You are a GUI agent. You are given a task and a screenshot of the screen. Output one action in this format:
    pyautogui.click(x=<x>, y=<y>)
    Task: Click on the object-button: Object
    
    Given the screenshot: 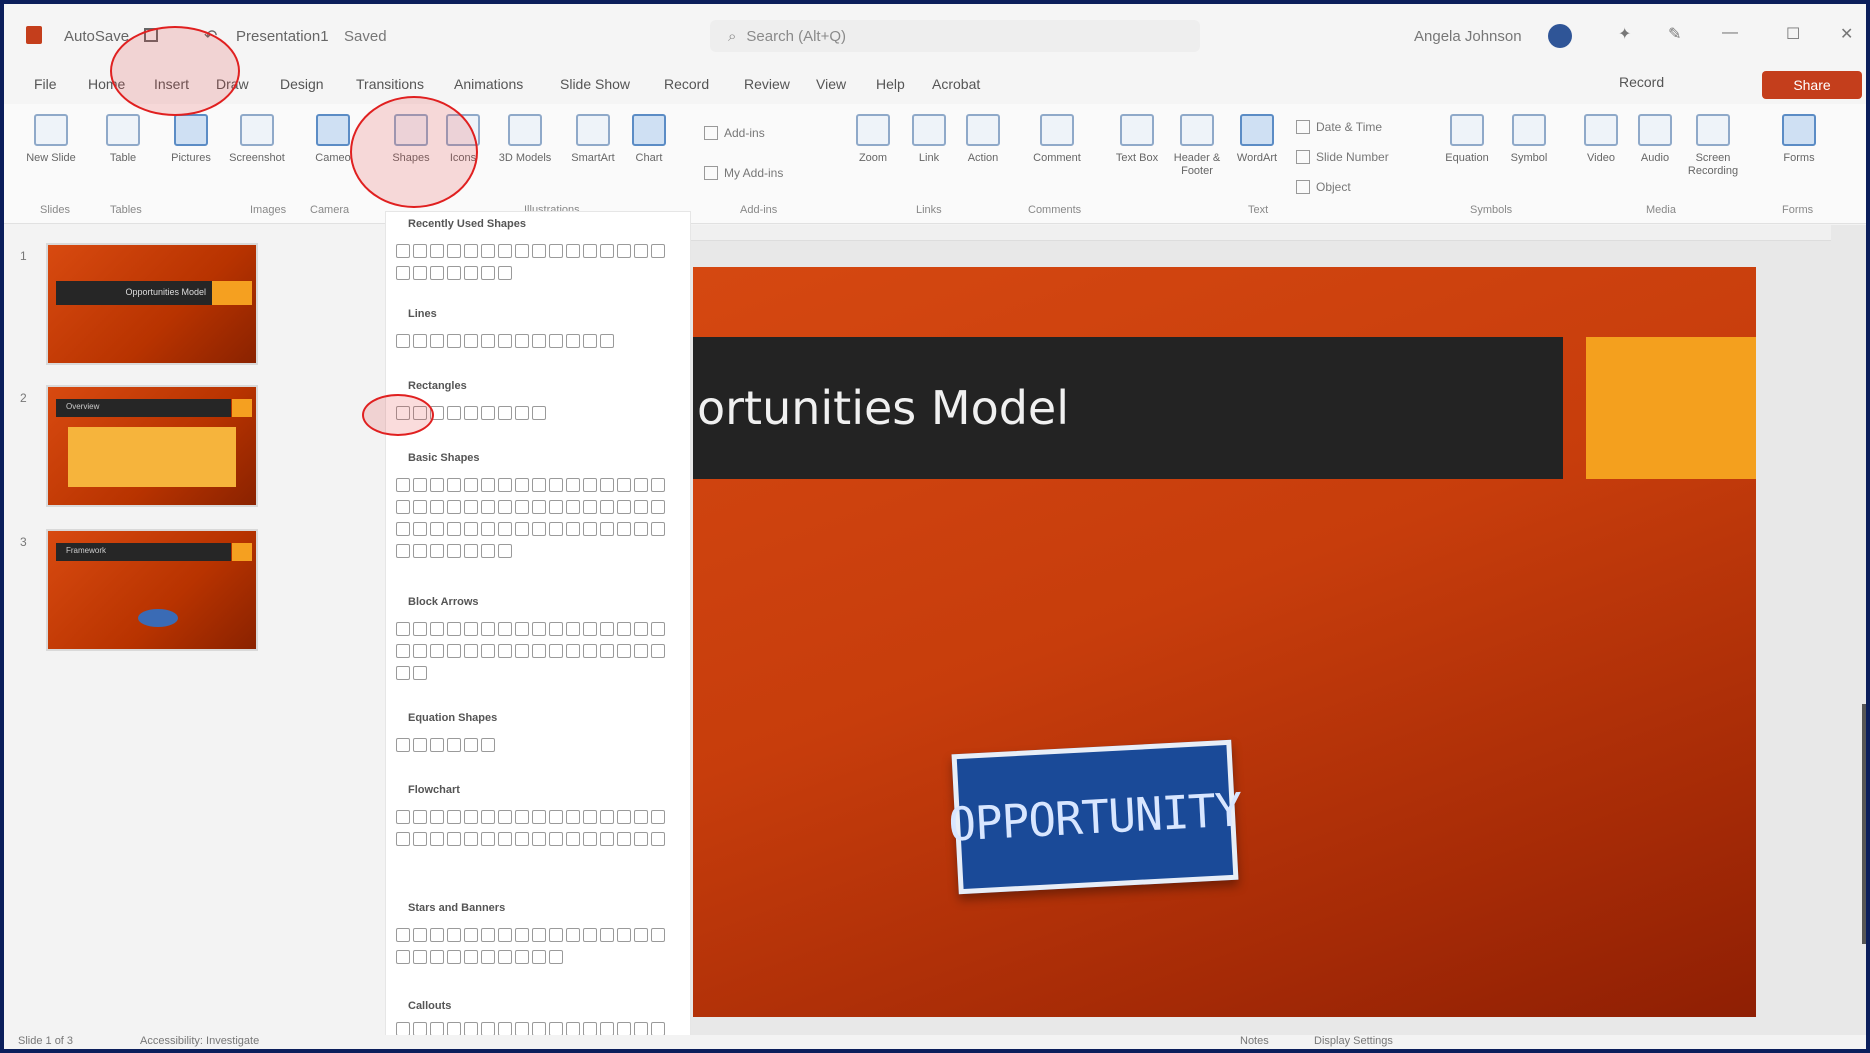 What is the action you would take?
    pyautogui.click(x=1323, y=187)
    